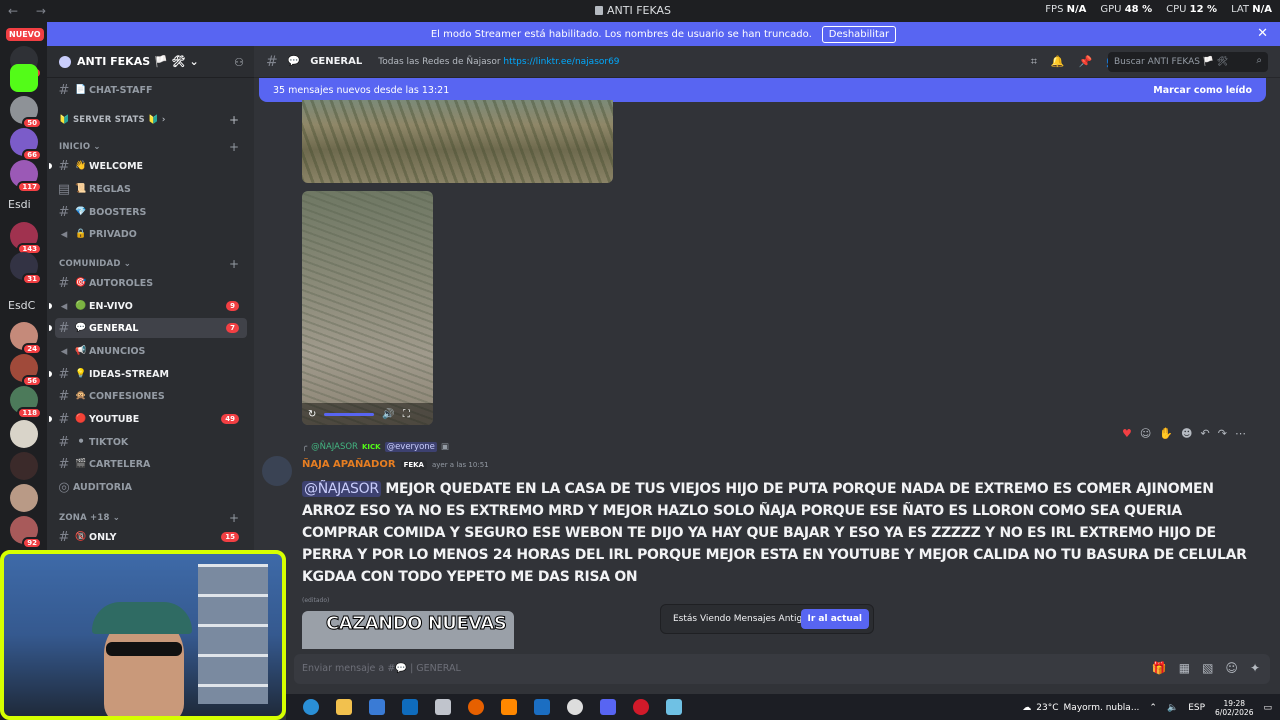  What do you see at coordinates (41, 11) in the screenshot?
I see `forward-arrow-icon: →` at bounding box center [41, 11].